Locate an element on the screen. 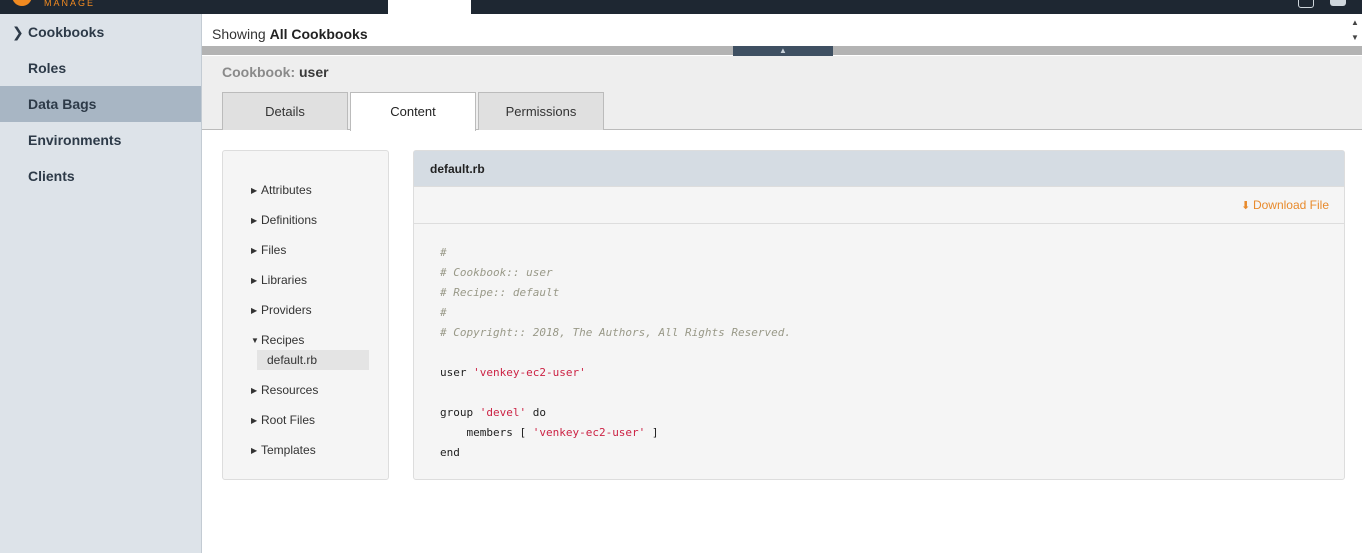  tab-label: Content is located at coordinates (413, 111).